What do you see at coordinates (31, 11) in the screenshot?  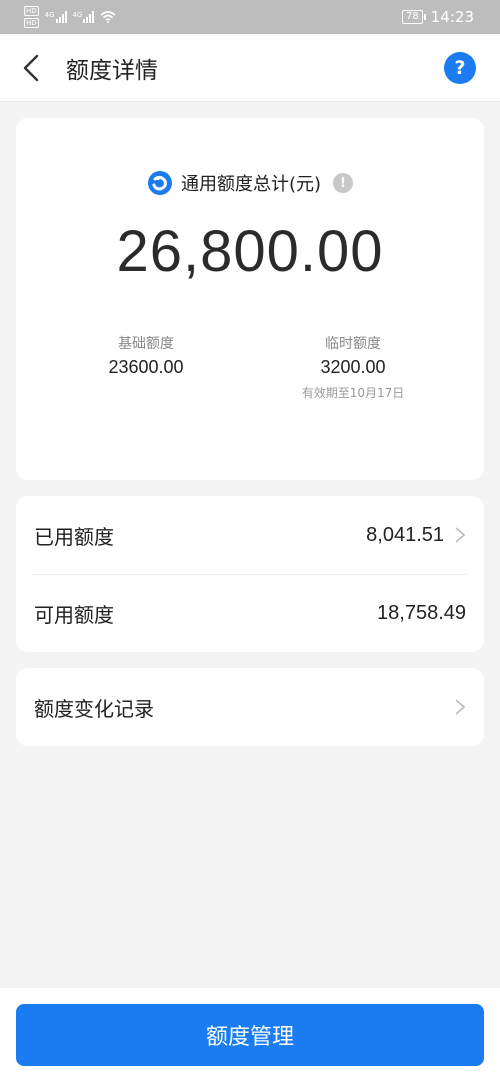 I see `hd-badge-top: HD` at bounding box center [31, 11].